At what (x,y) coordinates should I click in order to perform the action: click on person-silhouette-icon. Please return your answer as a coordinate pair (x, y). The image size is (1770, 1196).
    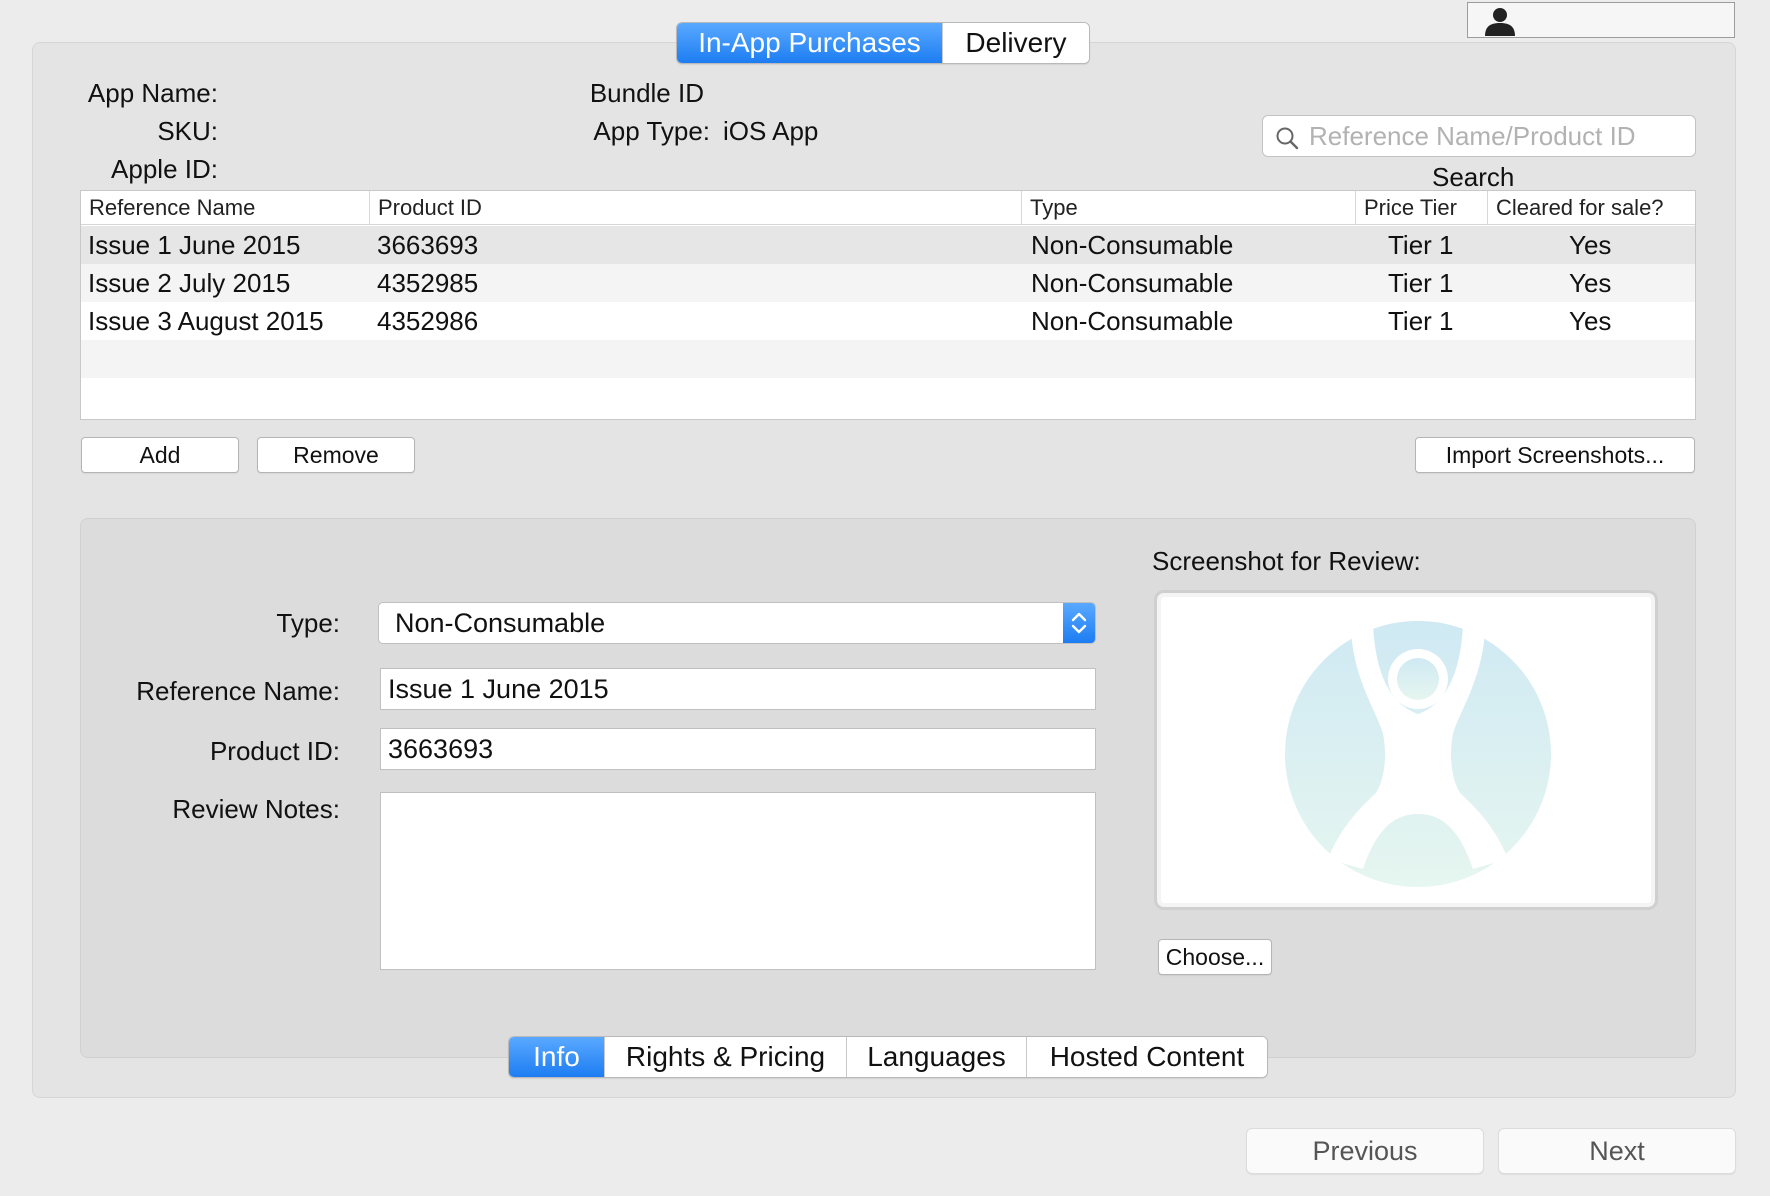
    Looking at the image, I should click on (1500, 22).